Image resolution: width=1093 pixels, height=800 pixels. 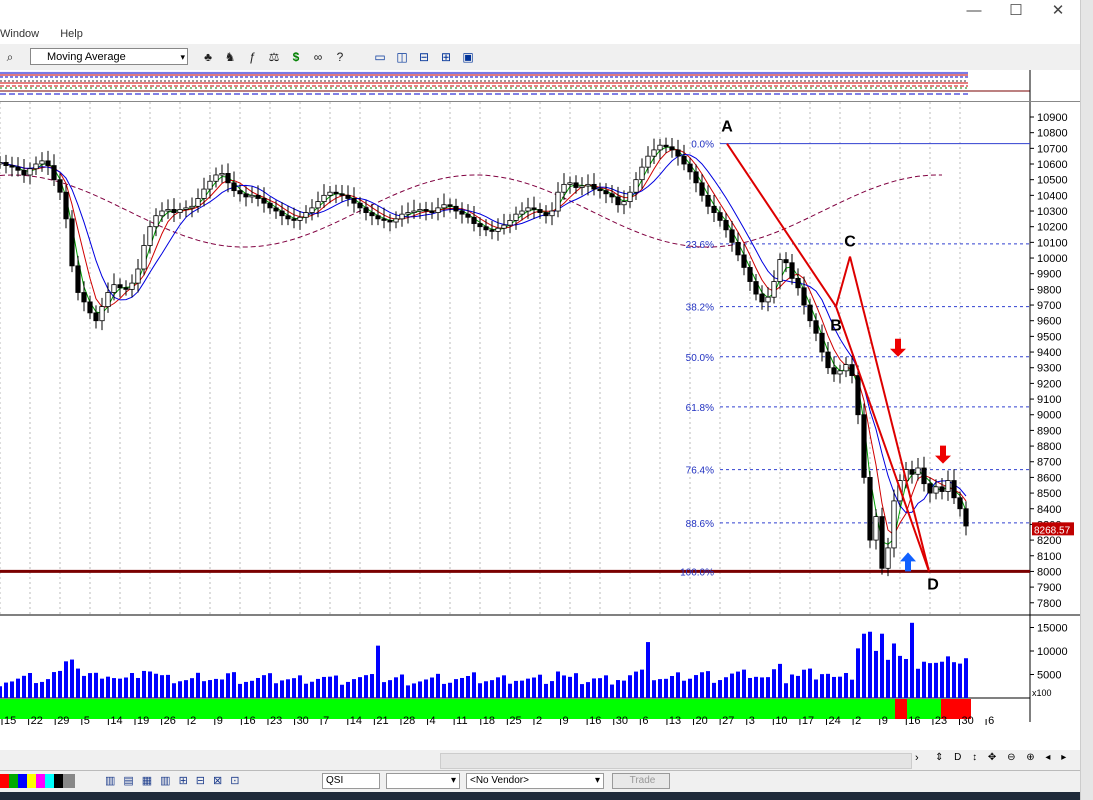 I want to click on indicator-select: Moving Average ▾, so click(x=109, y=56).